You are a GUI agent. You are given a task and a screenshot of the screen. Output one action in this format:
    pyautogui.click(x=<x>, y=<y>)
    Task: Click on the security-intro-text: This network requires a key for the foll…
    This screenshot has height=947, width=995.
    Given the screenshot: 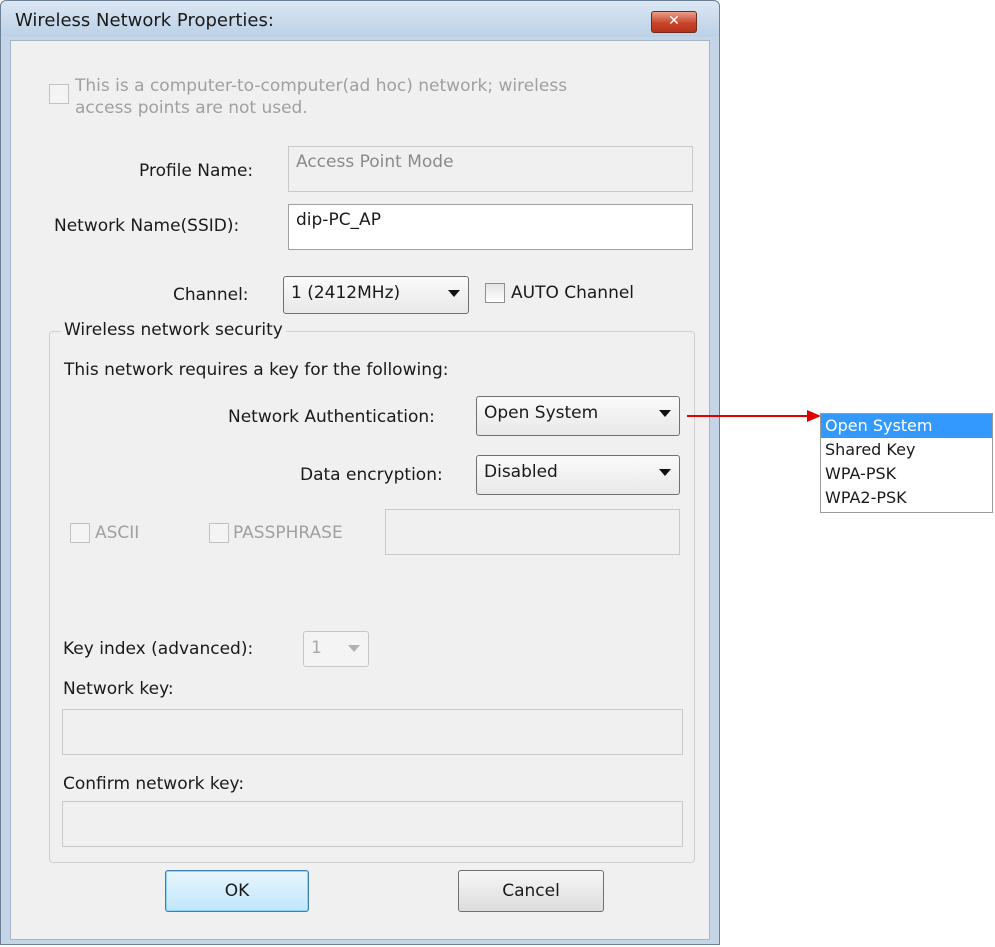 What is the action you would take?
    pyautogui.click(x=256, y=370)
    